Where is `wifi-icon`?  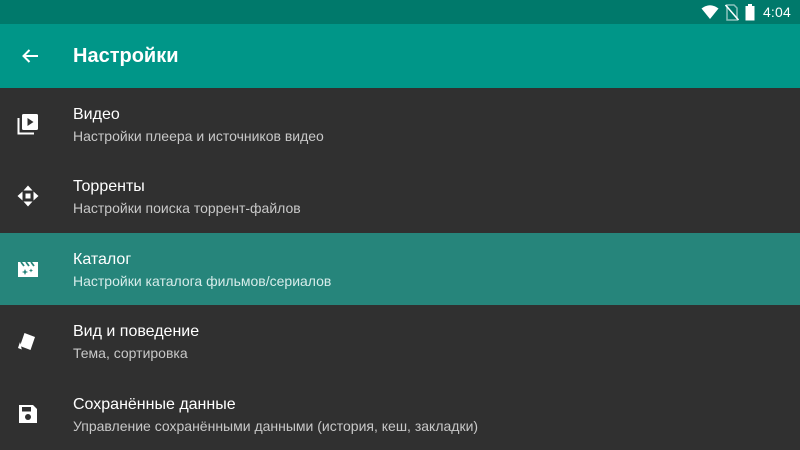 wifi-icon is located at coordinates (710, 12).